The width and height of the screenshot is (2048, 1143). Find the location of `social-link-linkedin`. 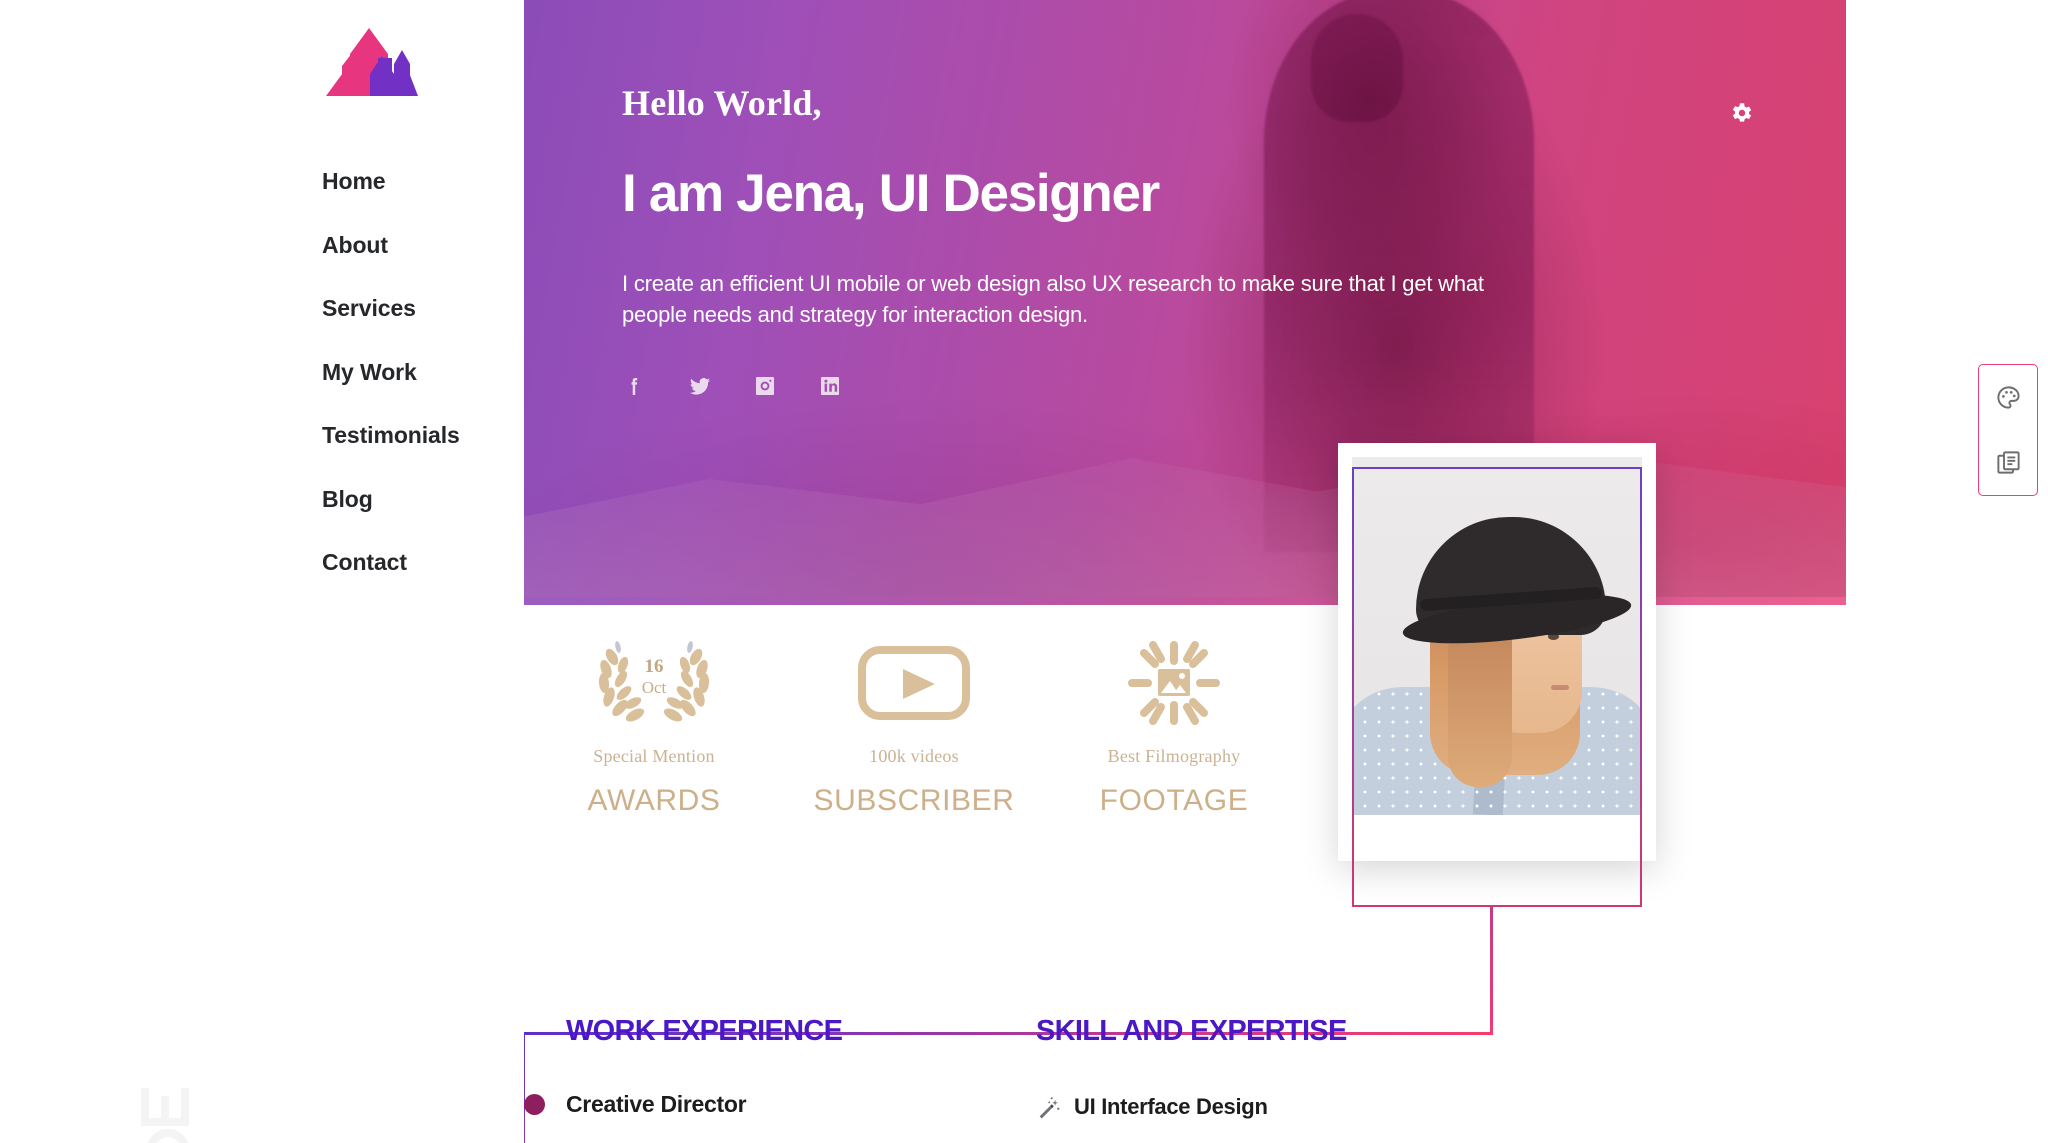

social-link-linkedin is located at coordinates (830, 386).